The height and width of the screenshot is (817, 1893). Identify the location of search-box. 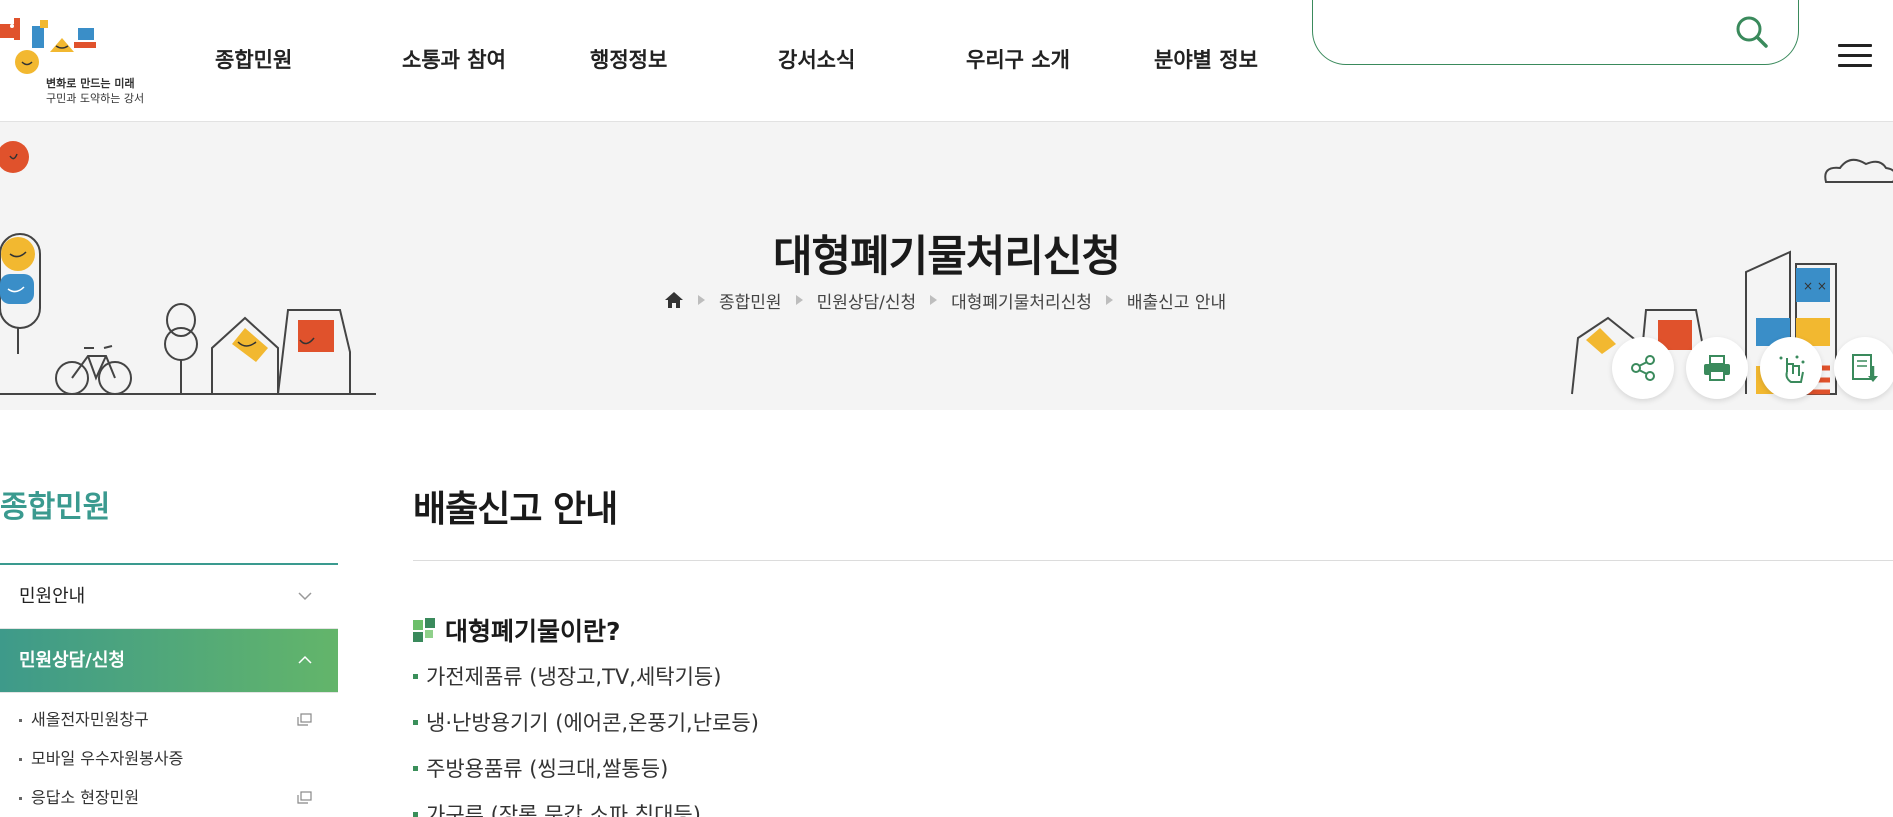
(1555, 32).